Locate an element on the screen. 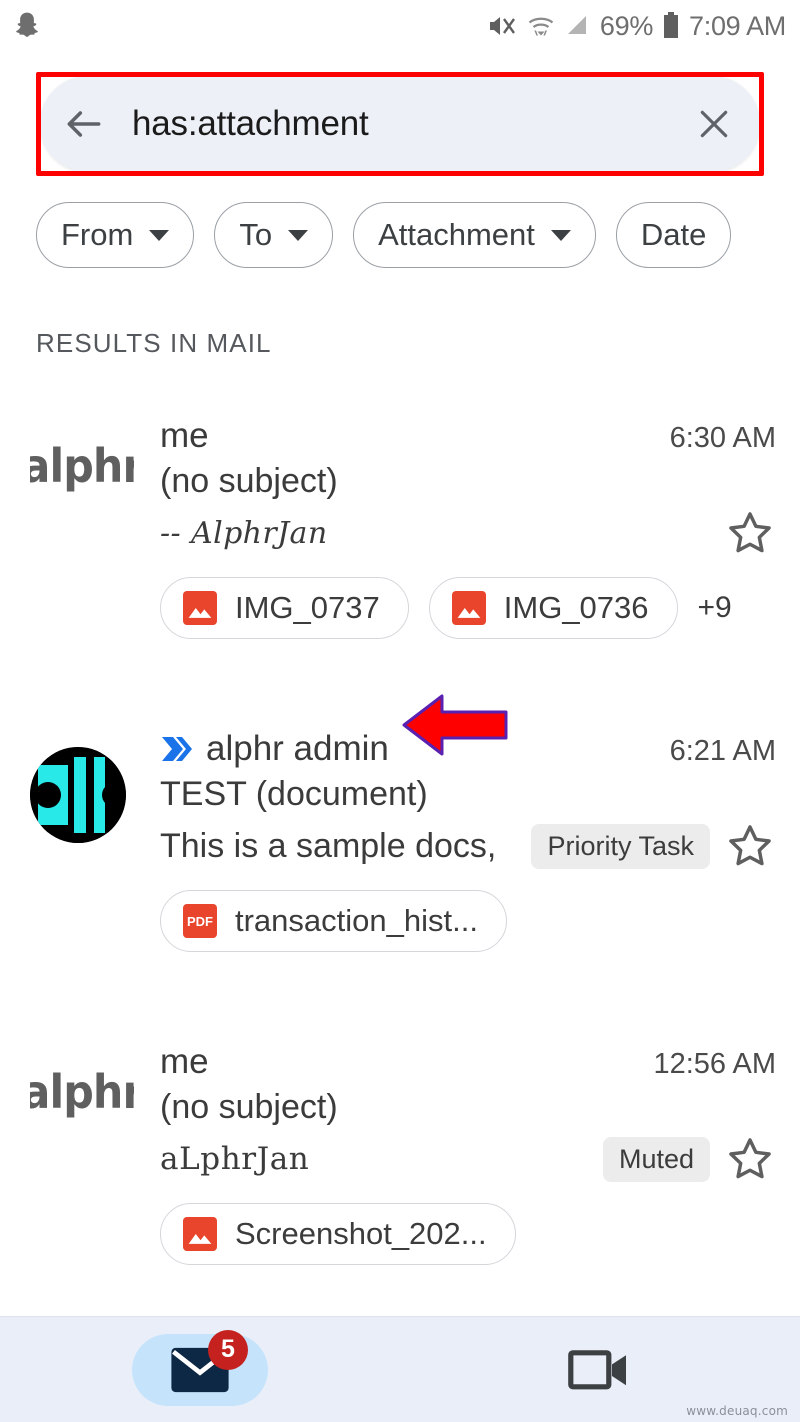  timestamp: 6:30 AM is located at coordinates (722, 438).